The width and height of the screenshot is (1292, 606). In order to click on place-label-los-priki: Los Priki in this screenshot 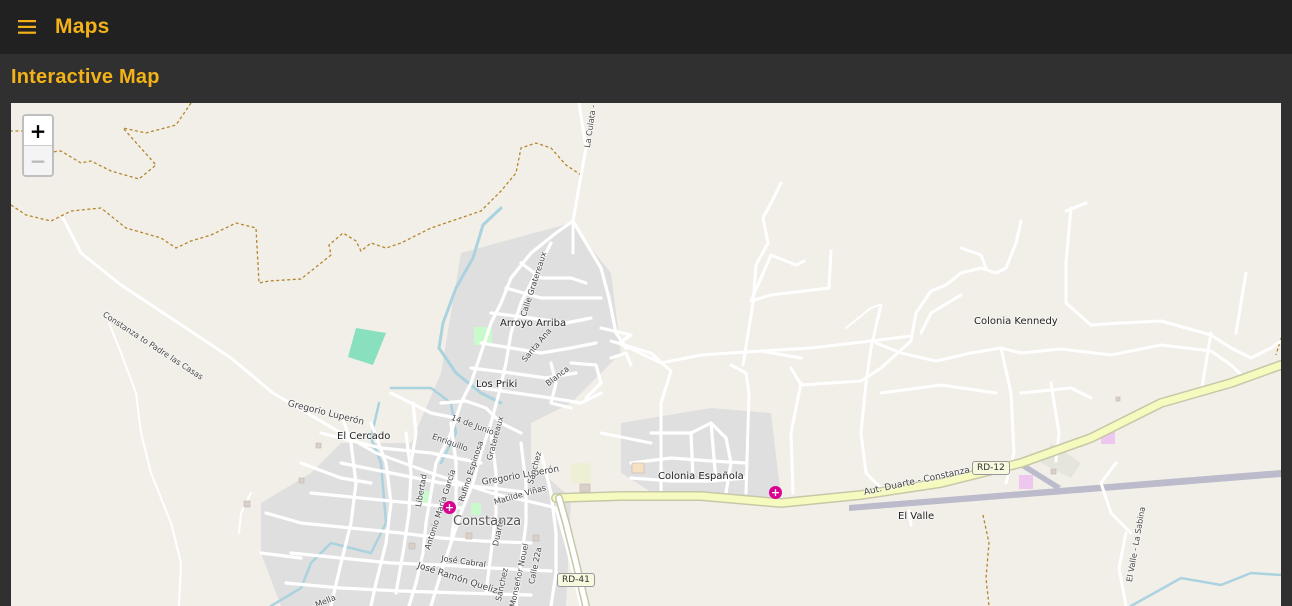, I will do `click(497, 384)`.